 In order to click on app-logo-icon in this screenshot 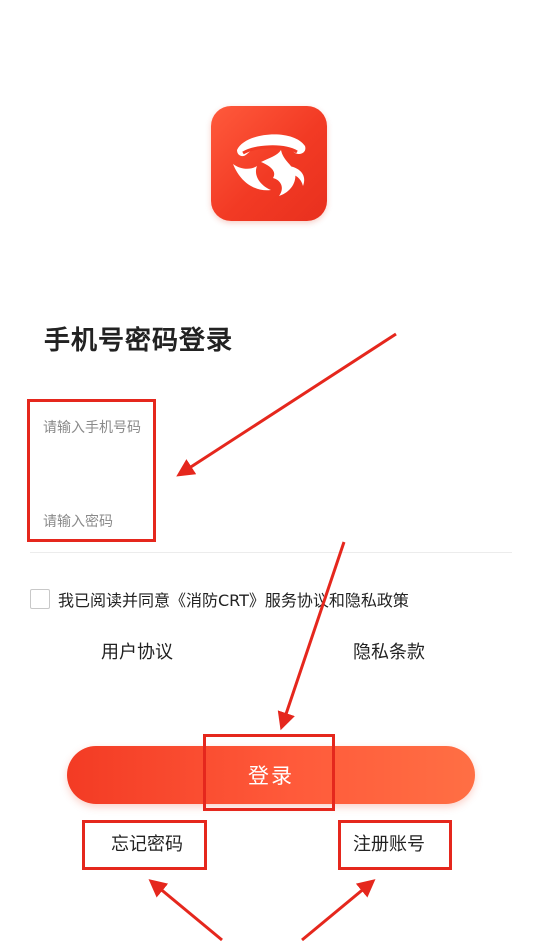, I will do `click(269, 163)`.